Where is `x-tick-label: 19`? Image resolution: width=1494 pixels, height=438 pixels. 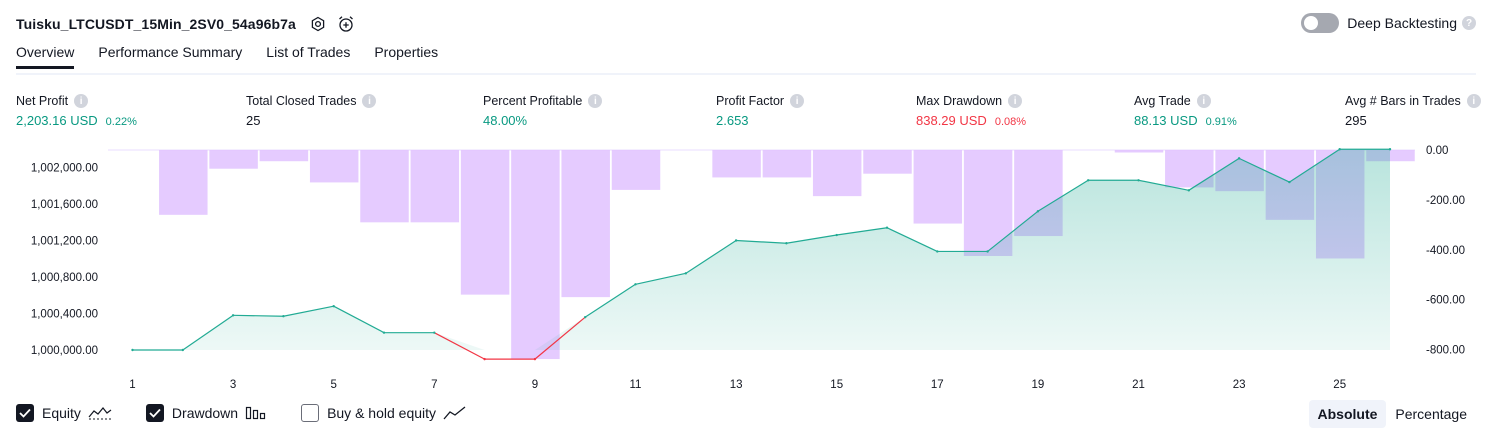 x-tick-label: 19 is located at coordinates (1038, 385).